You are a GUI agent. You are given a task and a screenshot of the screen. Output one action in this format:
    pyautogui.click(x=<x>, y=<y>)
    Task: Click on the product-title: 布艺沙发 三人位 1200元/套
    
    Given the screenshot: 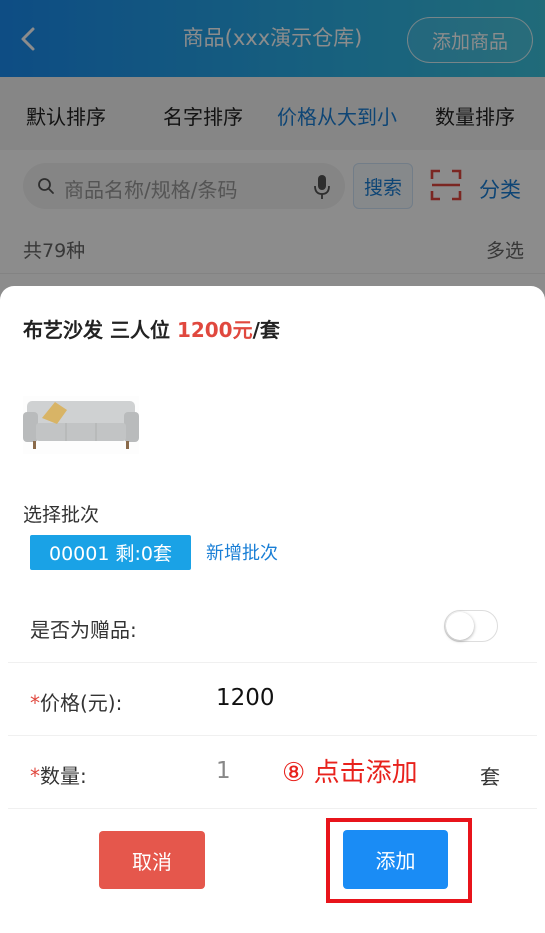 What is the action you would take?
    pyautogui.click(x=151, y=328)
    